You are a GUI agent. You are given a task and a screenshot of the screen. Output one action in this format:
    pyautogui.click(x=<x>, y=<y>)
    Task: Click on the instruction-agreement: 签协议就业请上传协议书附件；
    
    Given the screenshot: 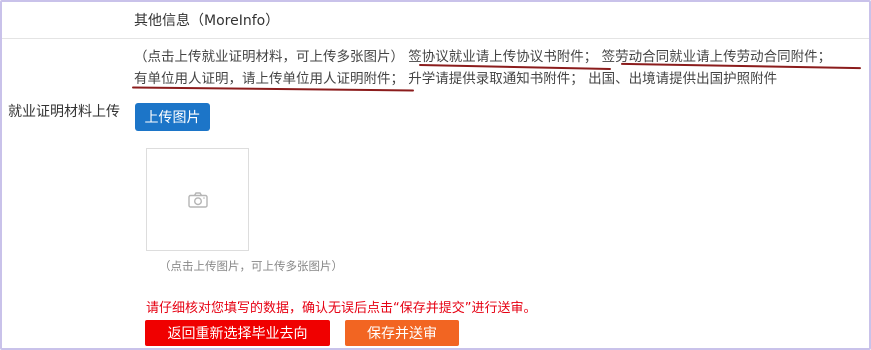 What is the action you would take?
    pyautogui.click(x=503, y=57)
    